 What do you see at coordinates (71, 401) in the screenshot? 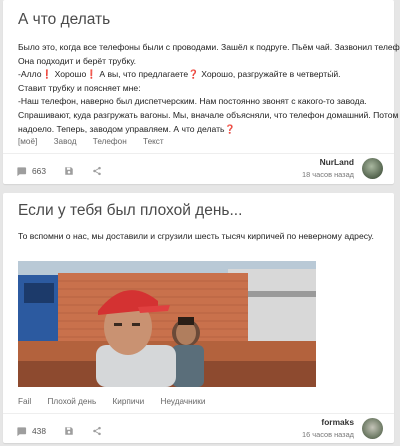
I see `tag-link: Плохой день` at bounding box center [71, 401].